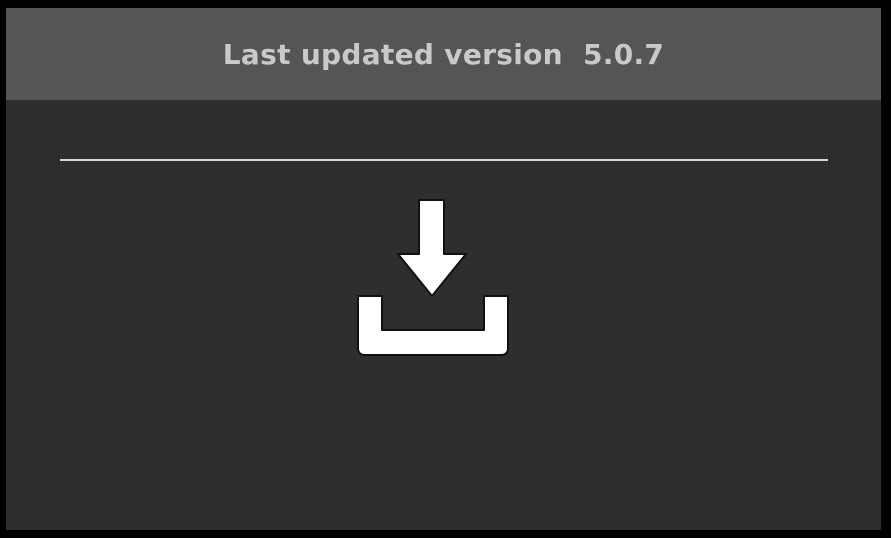 This screenshot has height=538, width=891. I want to click on divider, so click(444, 160).